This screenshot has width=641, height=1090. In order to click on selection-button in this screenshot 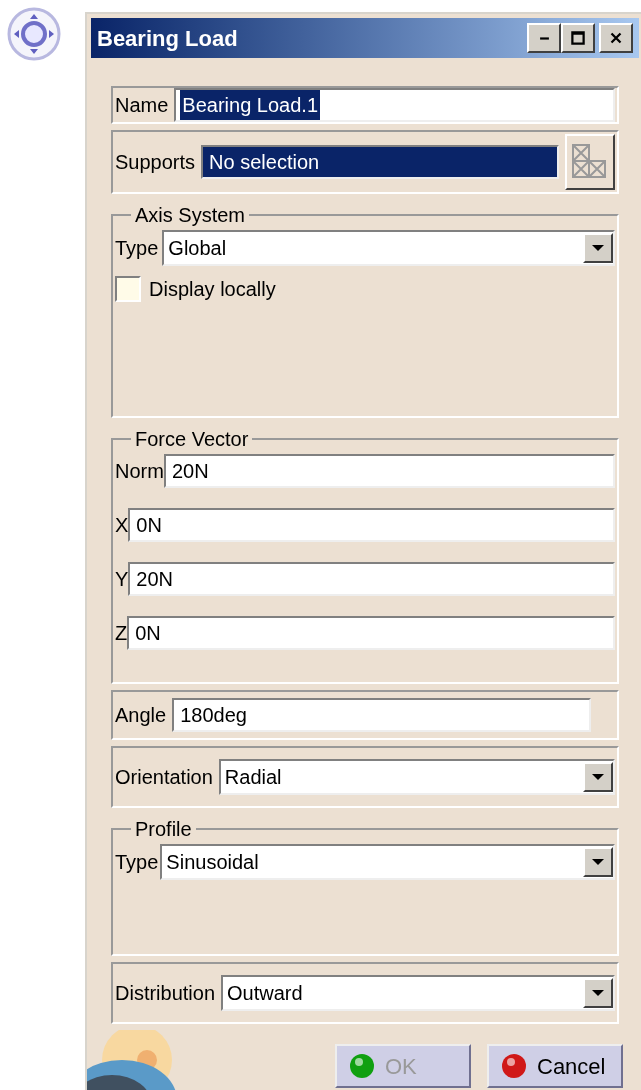, I will do `click(590, 162)`.